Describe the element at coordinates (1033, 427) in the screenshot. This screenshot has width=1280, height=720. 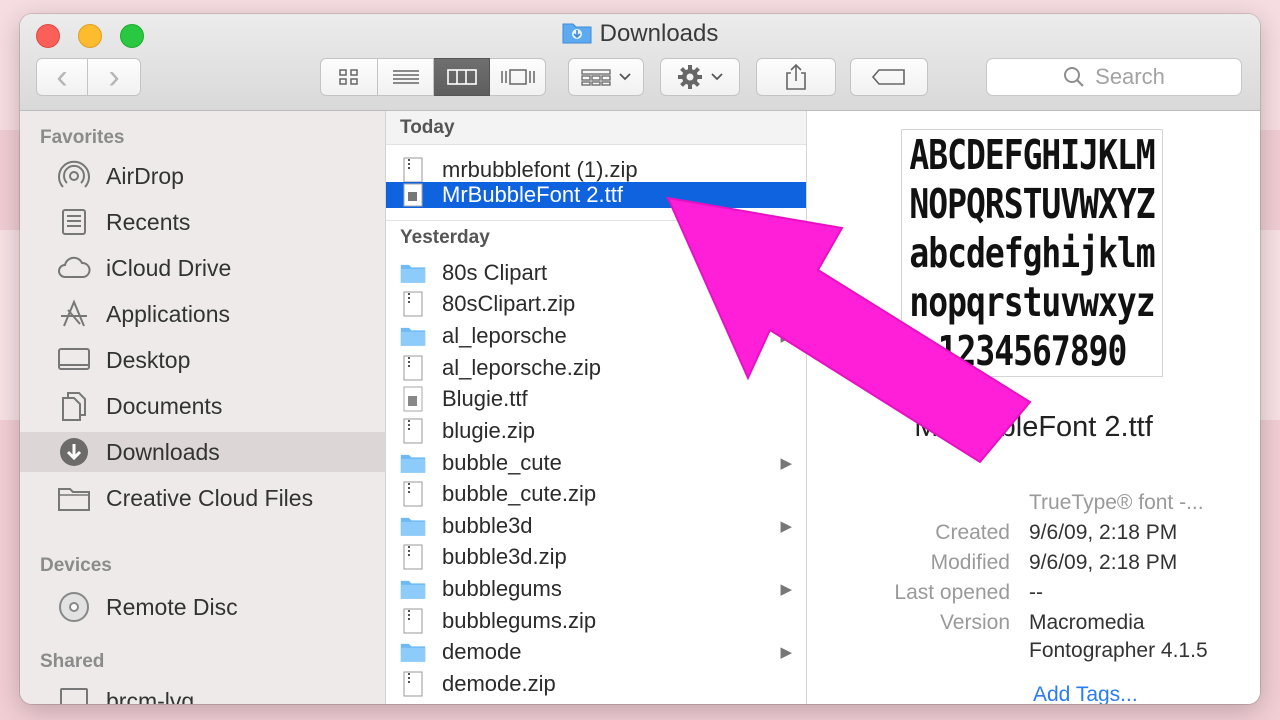
I see `preview-file-name: MrBubbleFont 2.ttf` at that location.